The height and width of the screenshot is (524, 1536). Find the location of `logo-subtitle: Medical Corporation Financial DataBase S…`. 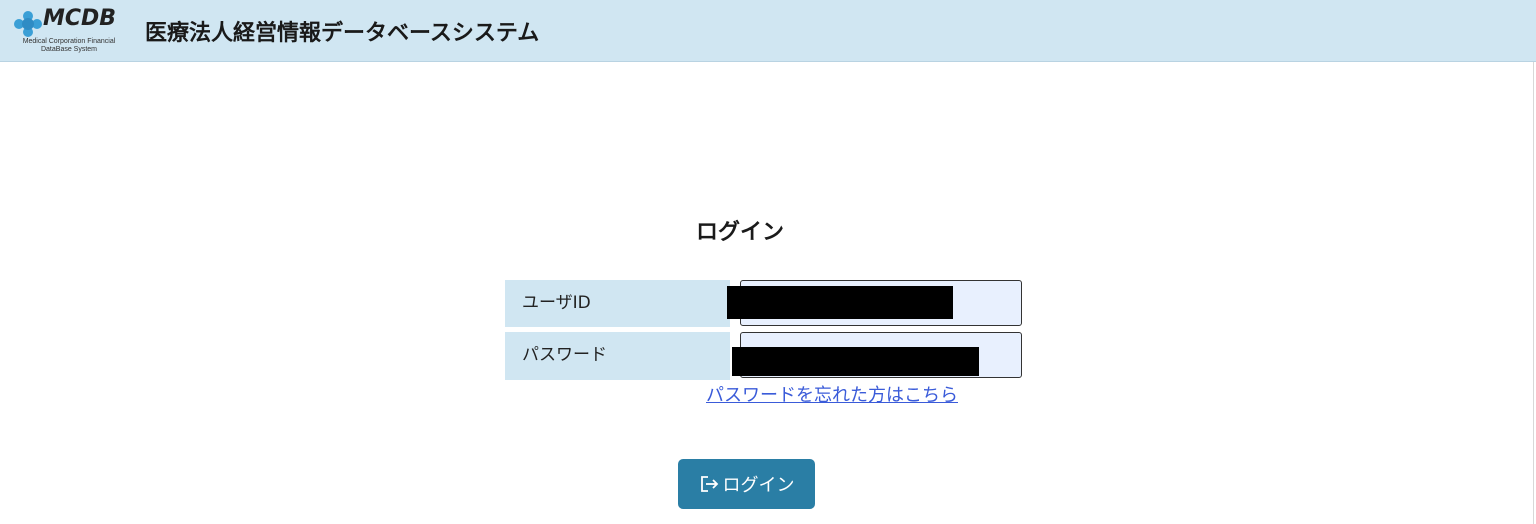

logo-subtitle: Medical Corporation Financial DataBase S… is located at coordinates (69, 46).